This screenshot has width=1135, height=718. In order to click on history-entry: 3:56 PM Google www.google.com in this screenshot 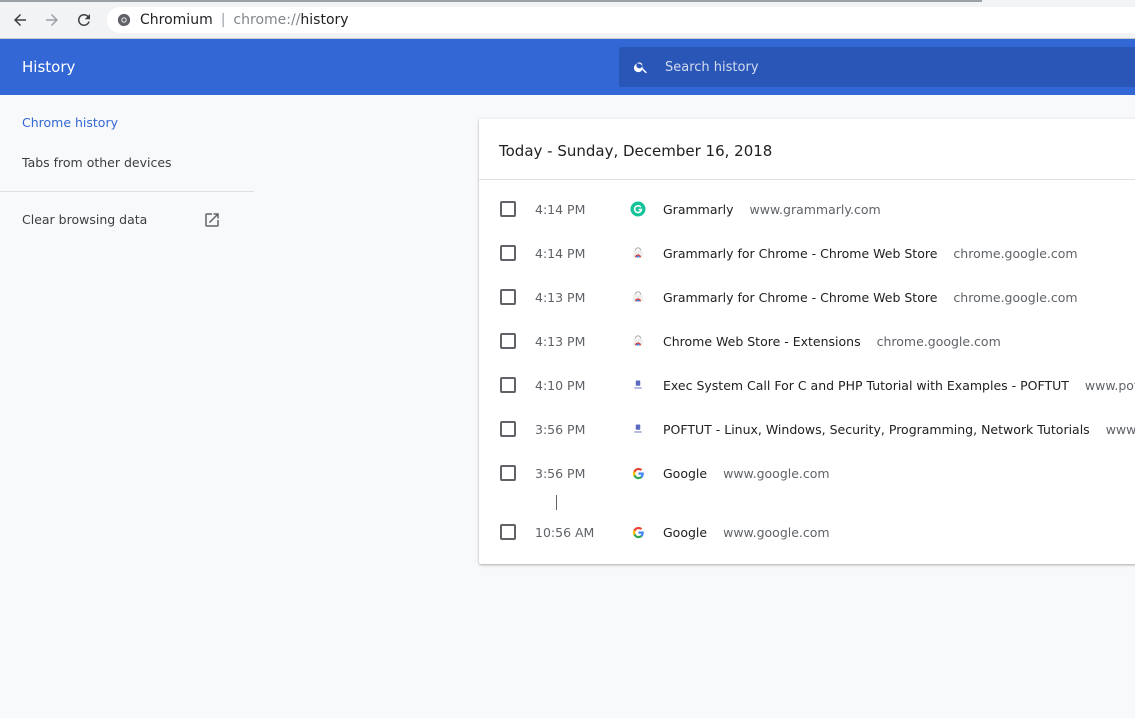, I will do `click(807, 473)`.